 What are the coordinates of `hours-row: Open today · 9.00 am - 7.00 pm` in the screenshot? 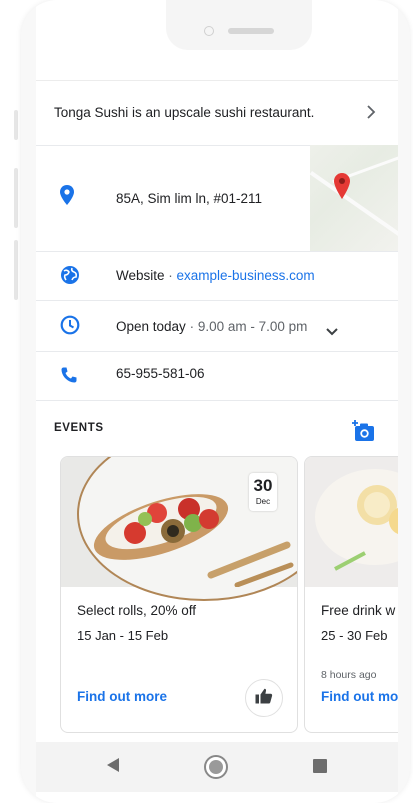 It's located at (217, 326).